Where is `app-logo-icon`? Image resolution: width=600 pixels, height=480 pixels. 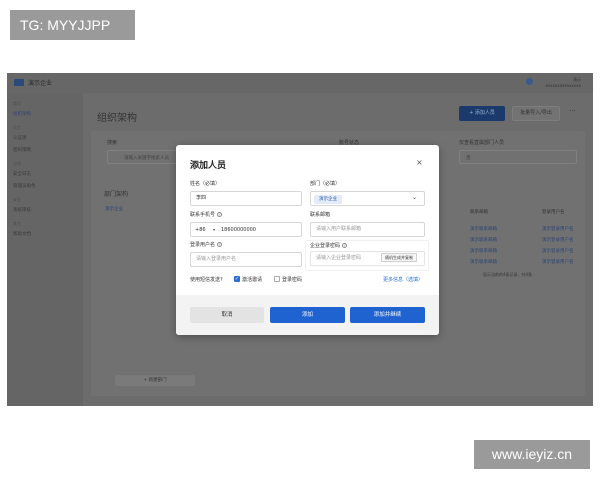 app-logo-icon is located at coordinates (19, 82).